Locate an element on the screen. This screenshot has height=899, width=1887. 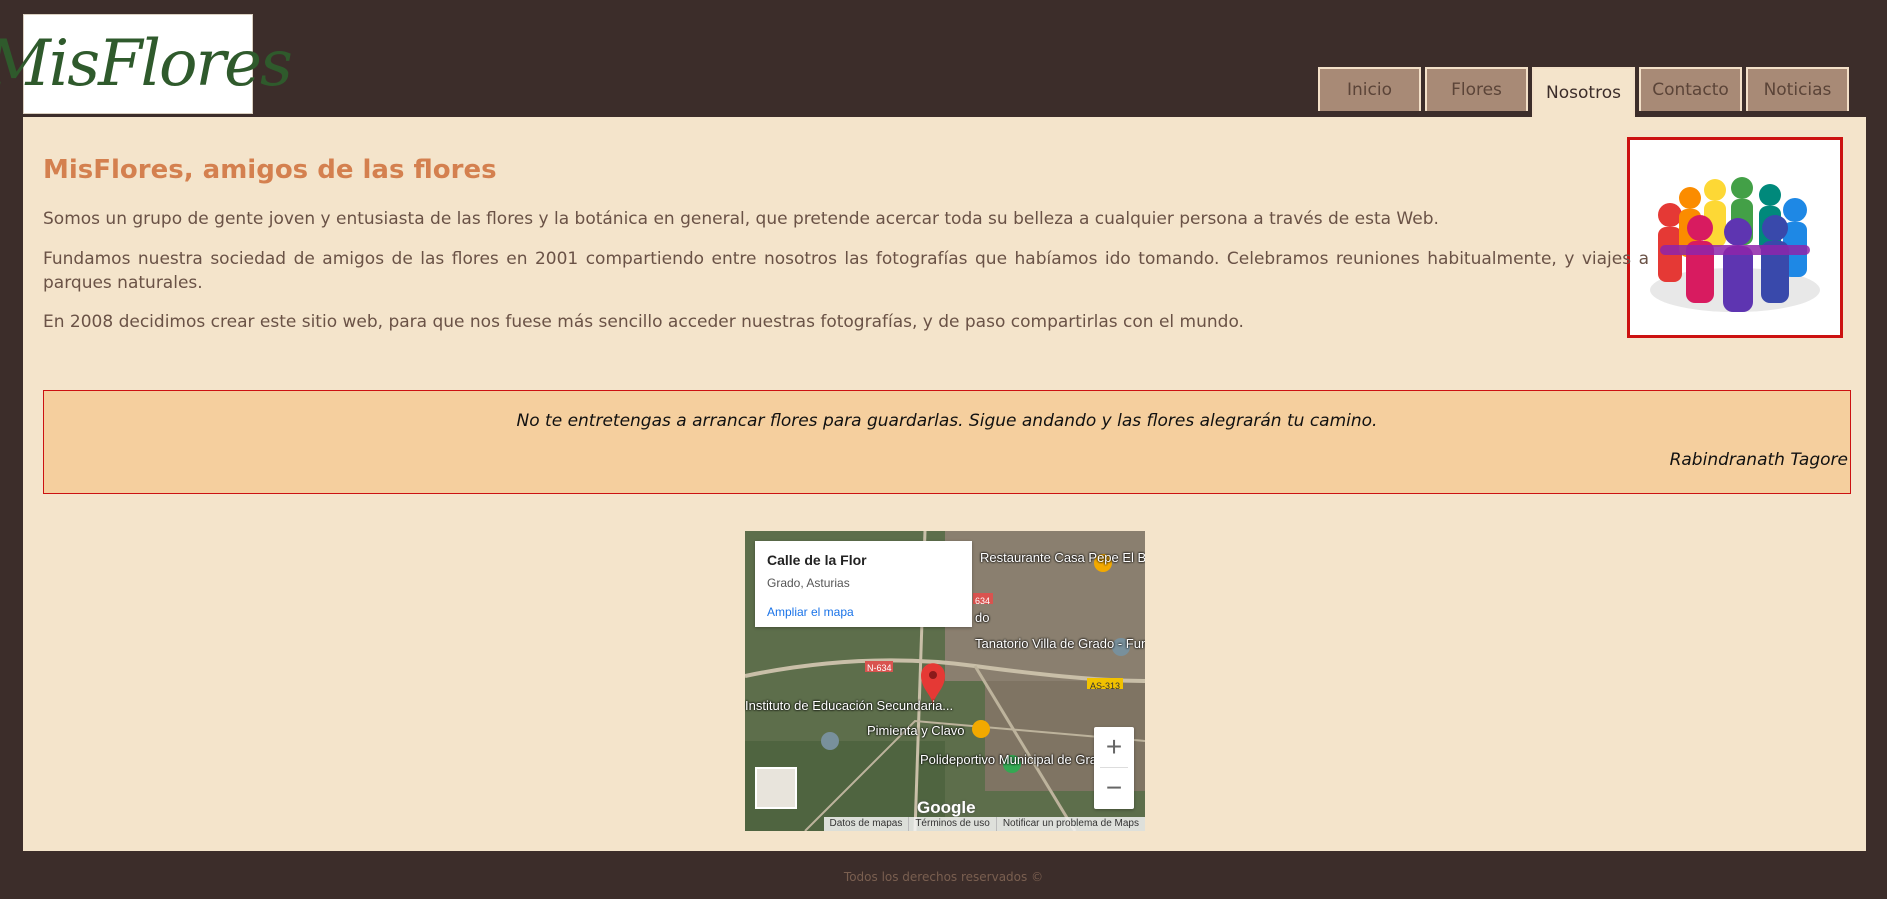
zoom-in-button: + is located at coordinates (1114, 747).